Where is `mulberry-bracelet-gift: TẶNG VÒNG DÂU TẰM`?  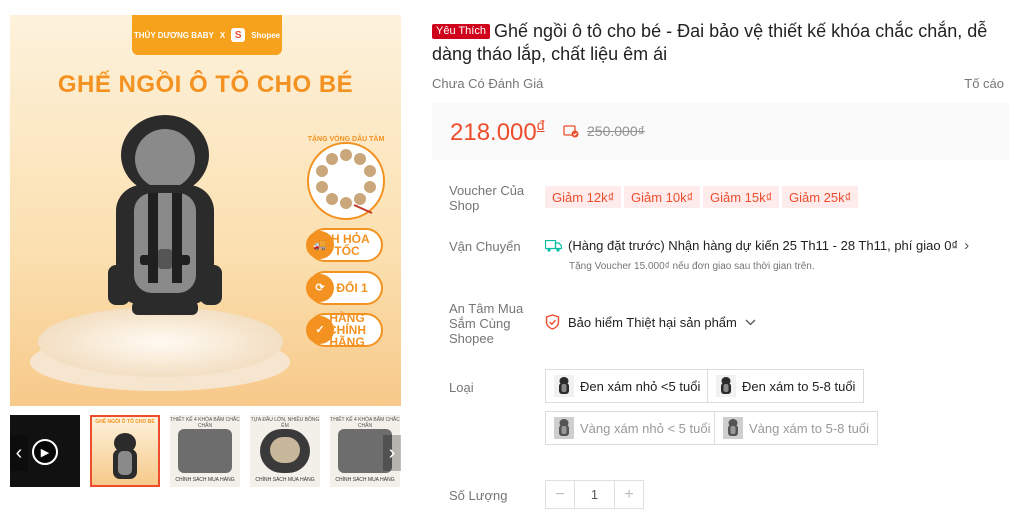 mulberry-bracelet-gift: TẶNG VÒNG DÂU TẰM is located at coordinates (346, 177).